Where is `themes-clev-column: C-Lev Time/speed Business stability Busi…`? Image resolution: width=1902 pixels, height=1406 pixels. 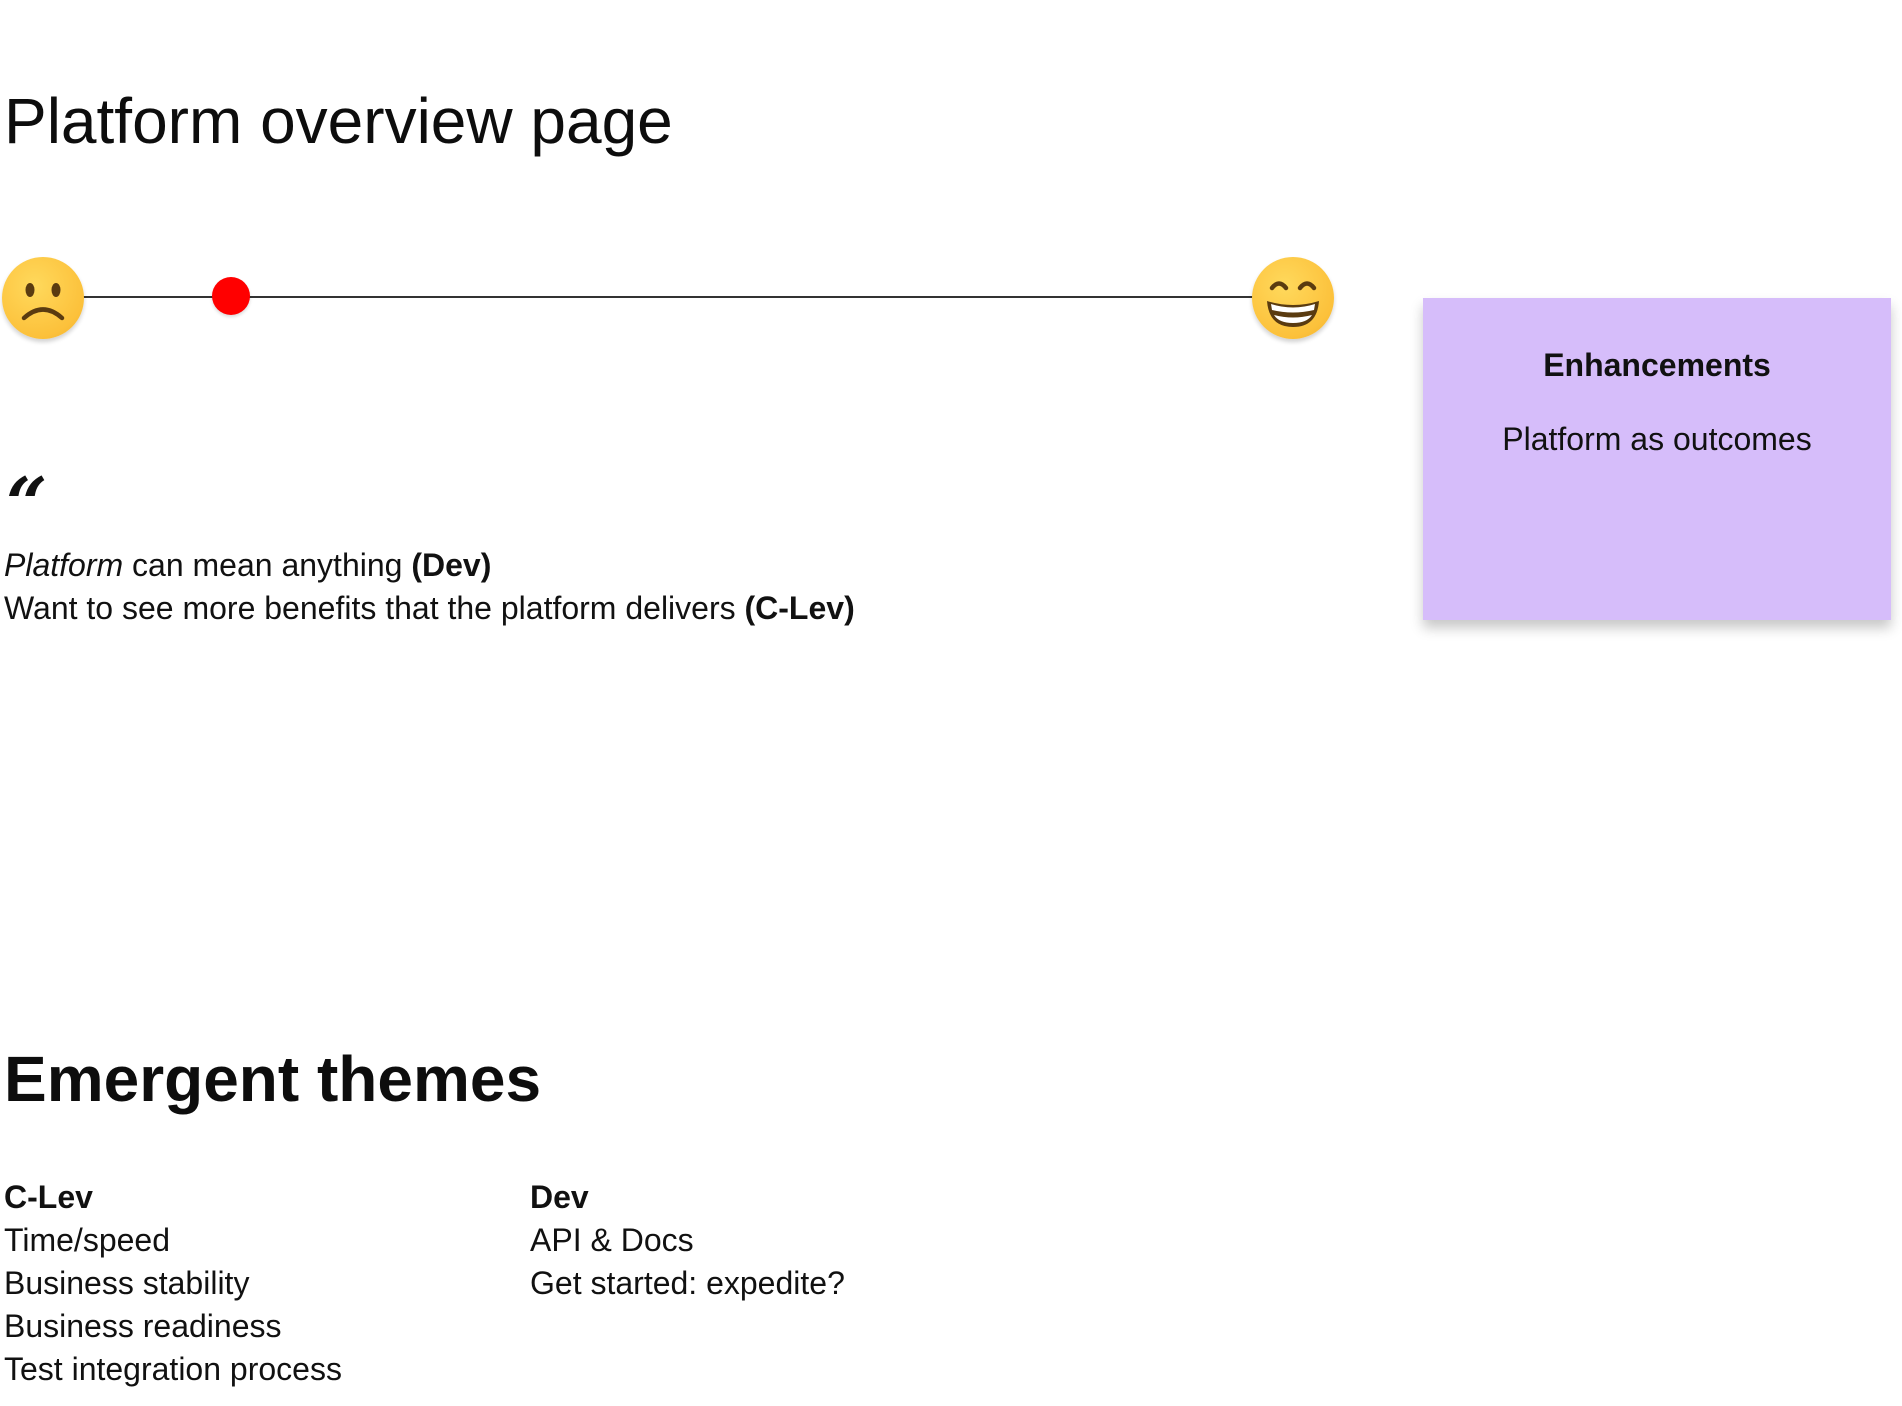
themes-clev-column: C-Lev Time/speed Business stability Busi… is located at coordinates (173, 1283).